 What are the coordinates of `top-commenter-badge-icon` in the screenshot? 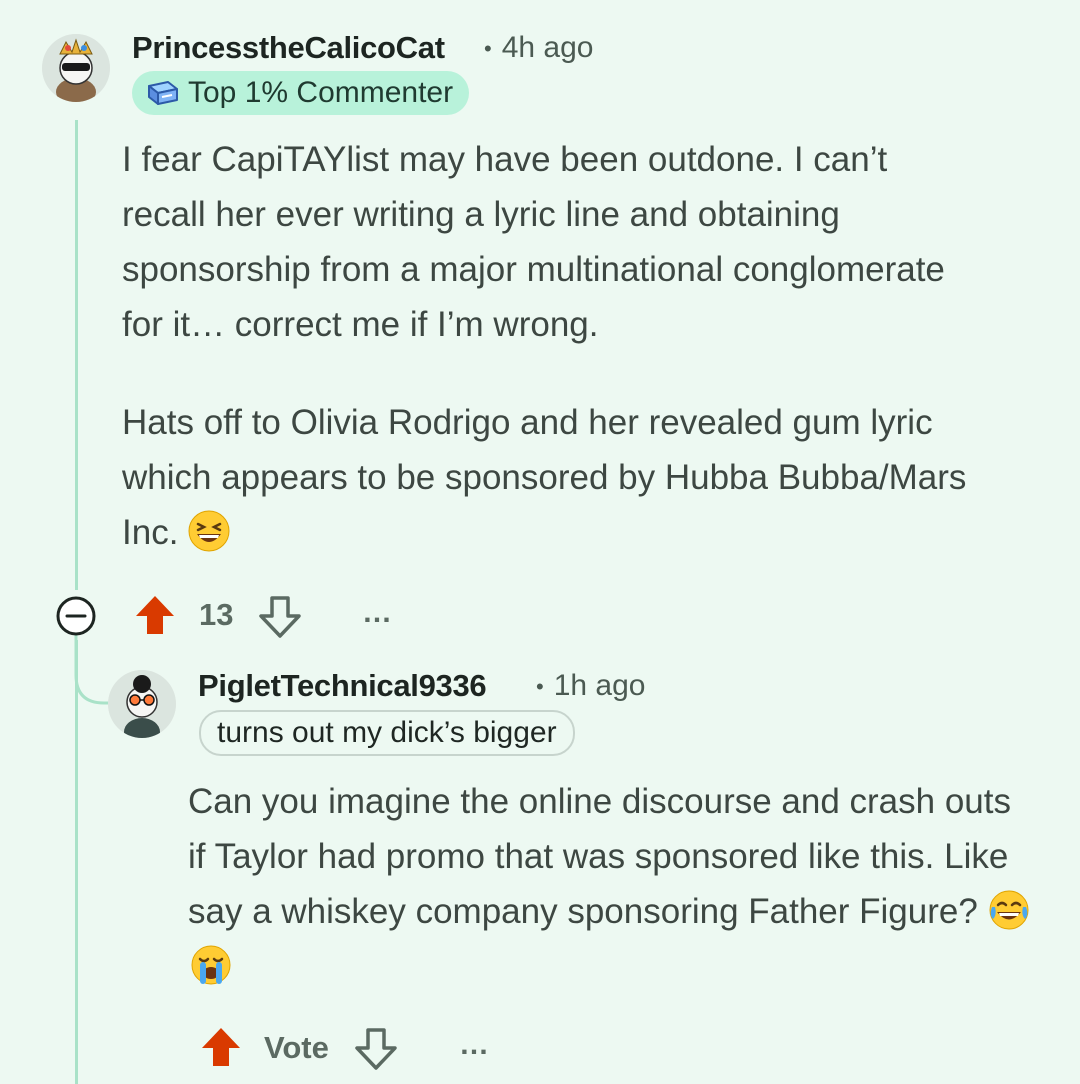 It's located at (163, 93).